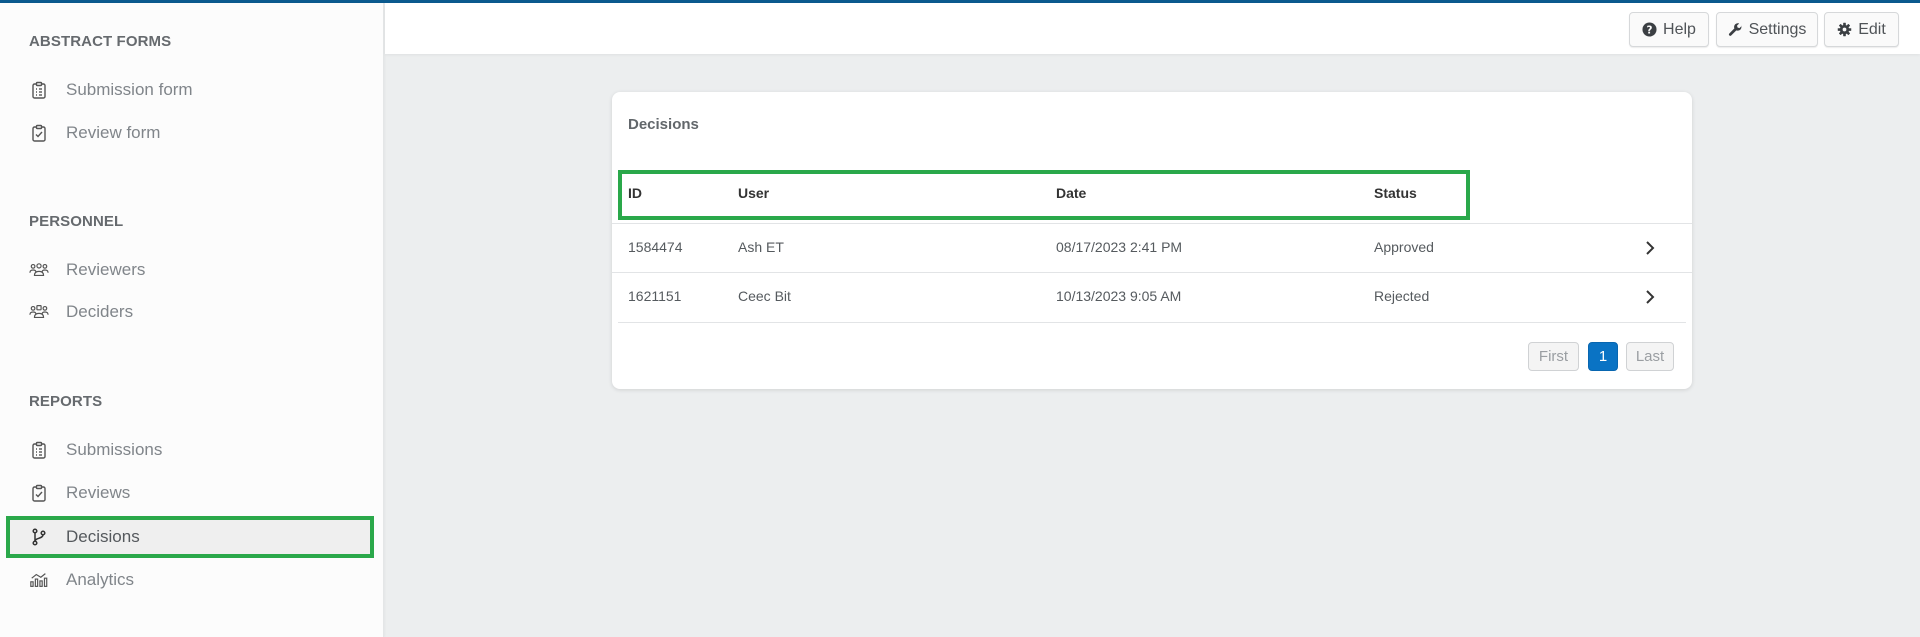  I want to click on top-toolbar: ? Help Settings Edit, so click(1152, 28).